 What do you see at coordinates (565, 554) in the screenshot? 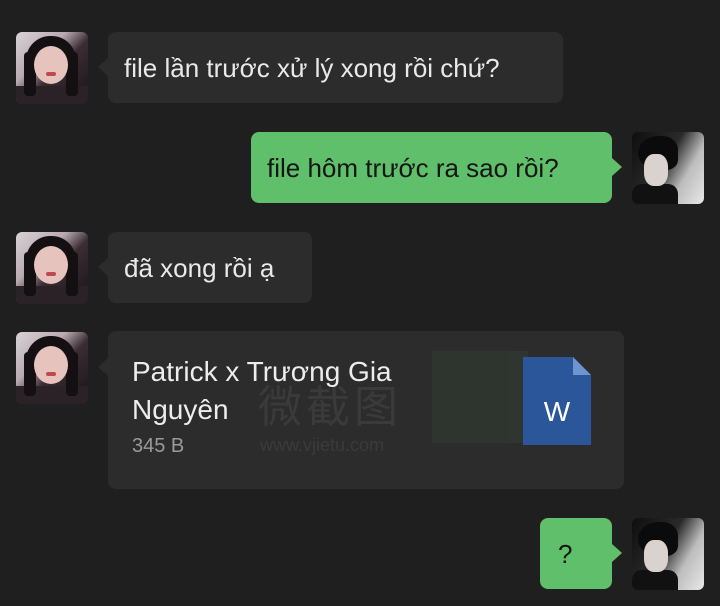
I see `message-text: ?` at bounding box center [565, 554].